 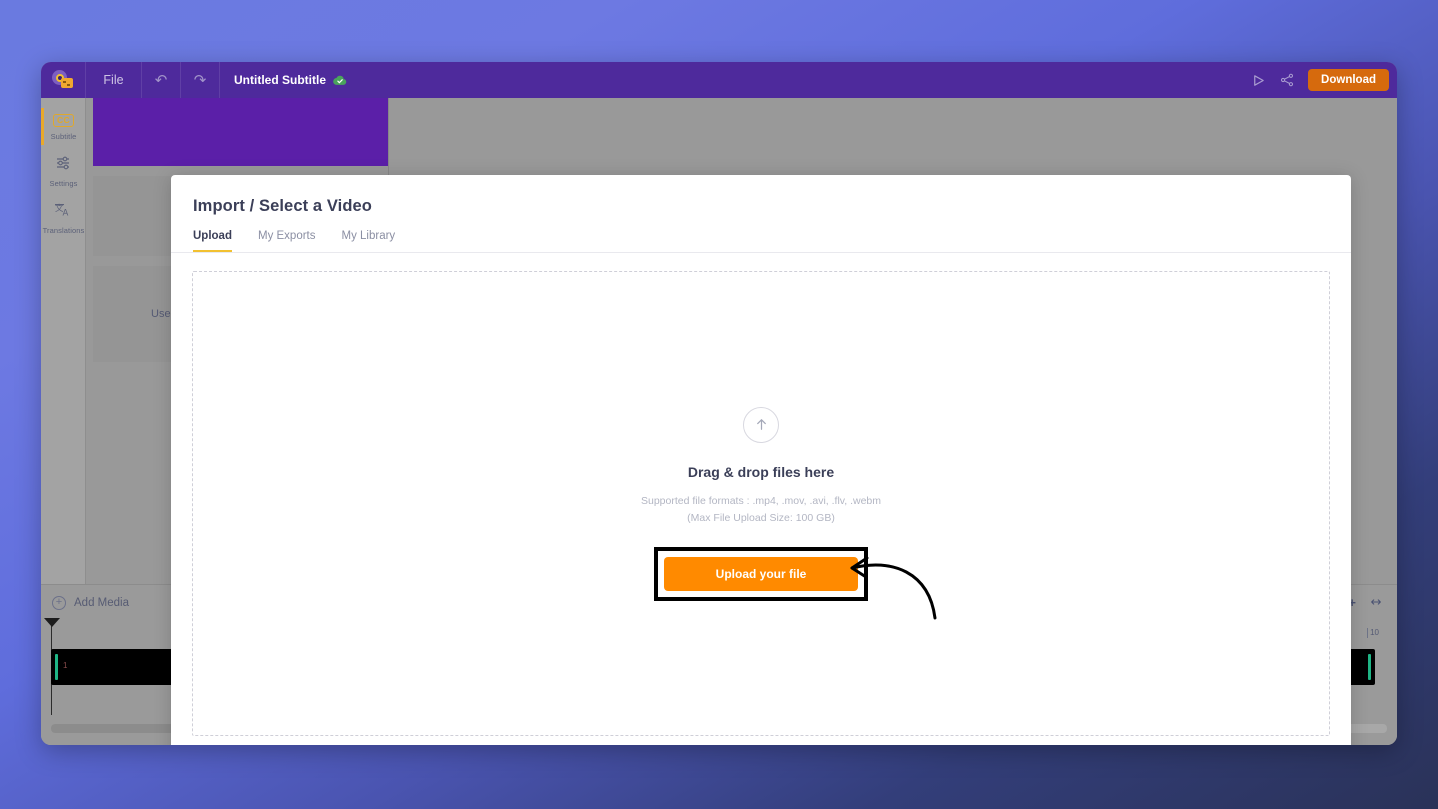 I want to click on modal-tabs: Upload My Exports My Library, so click(x=761, y=234).